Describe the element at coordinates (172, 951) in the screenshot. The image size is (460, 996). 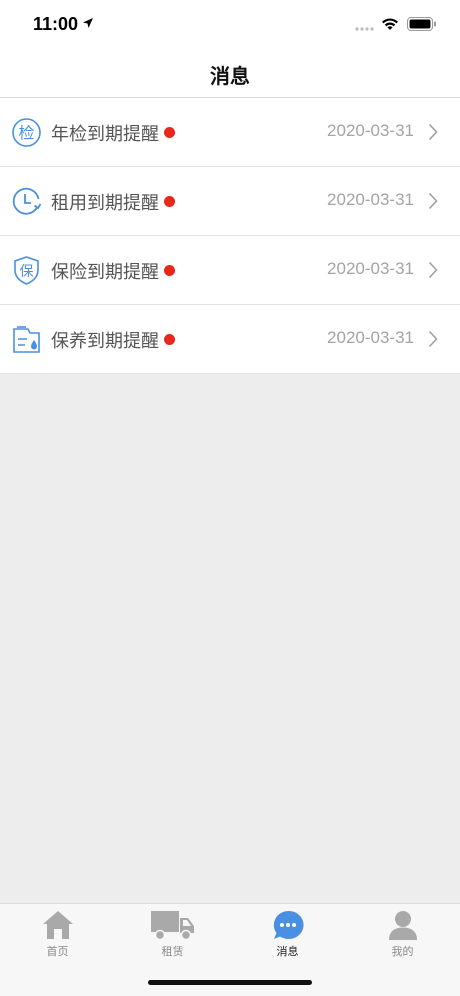
I see `tab-rental-label: 租赁` at that location.